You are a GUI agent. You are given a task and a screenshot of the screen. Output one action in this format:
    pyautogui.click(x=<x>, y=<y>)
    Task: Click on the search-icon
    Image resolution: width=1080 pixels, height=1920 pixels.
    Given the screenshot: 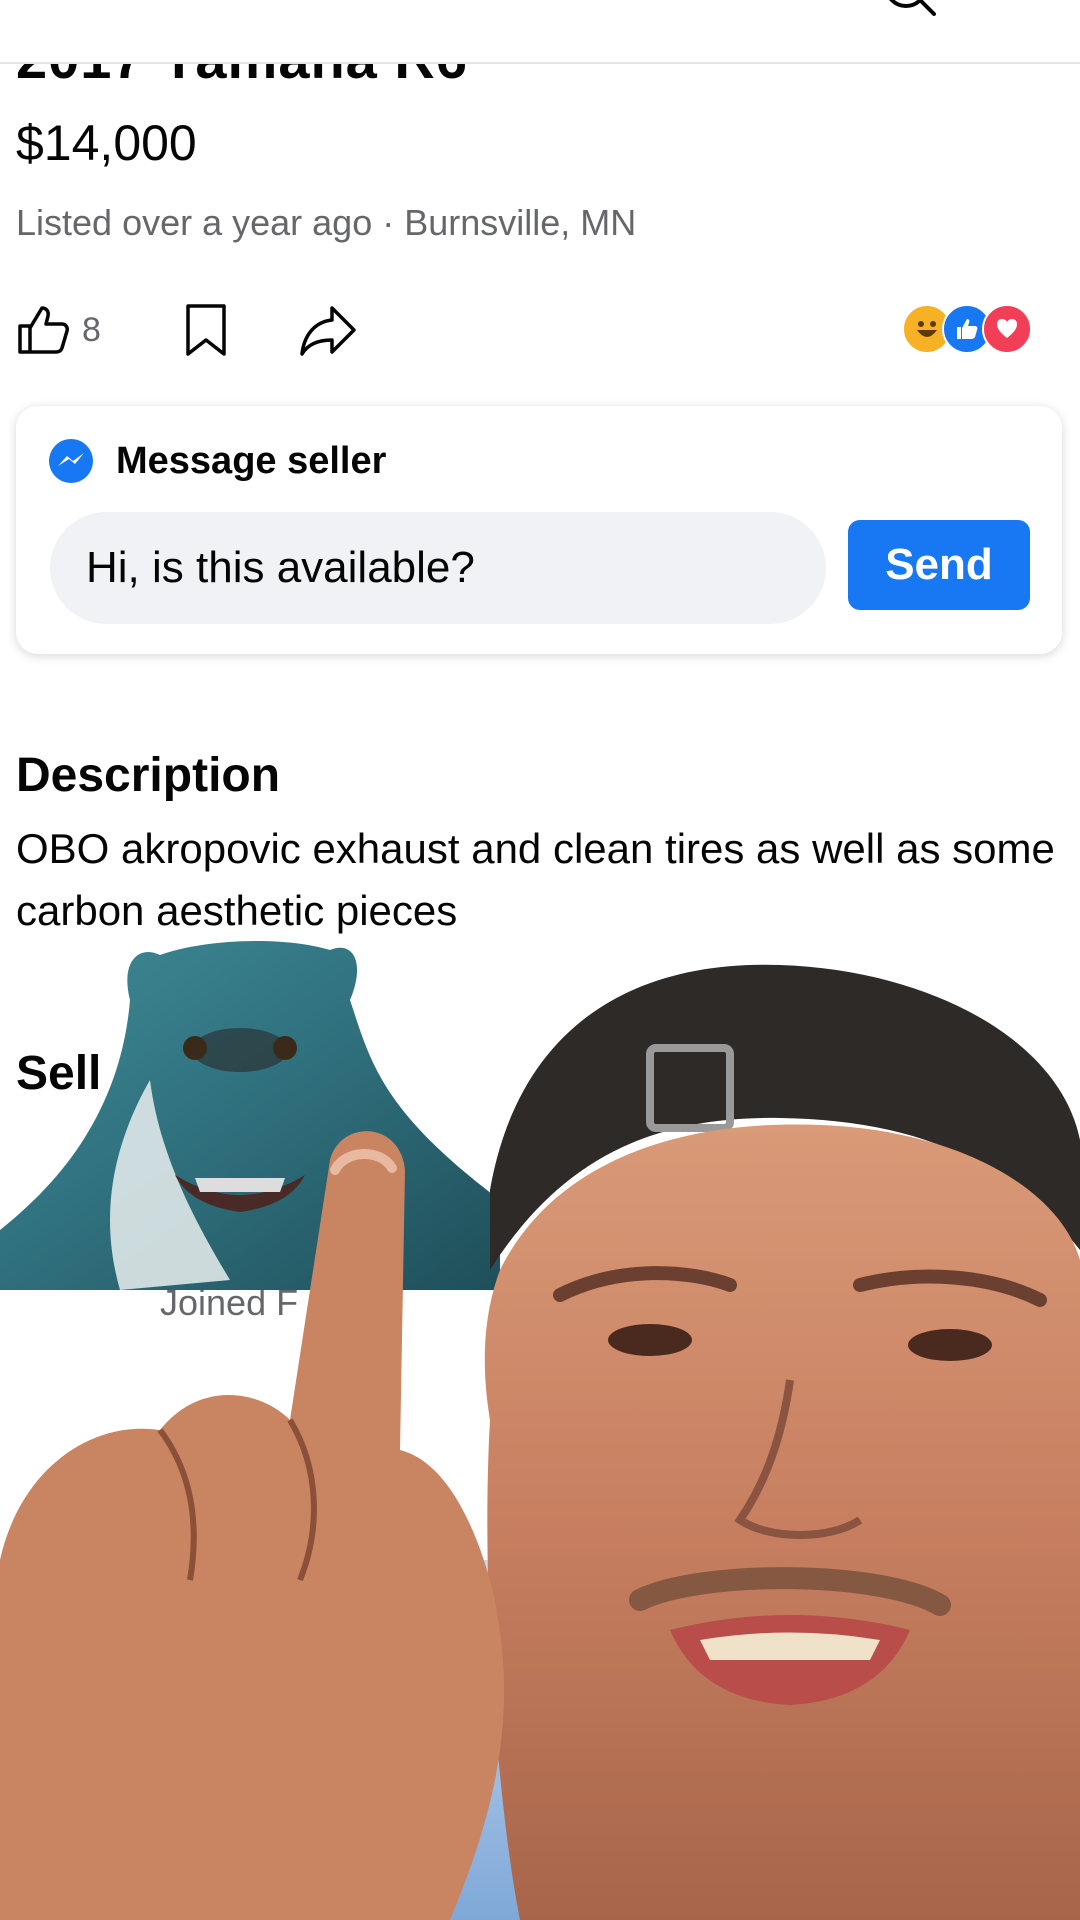 What is the action you would take?
    pyautogui.click(x=910, y=11)
    